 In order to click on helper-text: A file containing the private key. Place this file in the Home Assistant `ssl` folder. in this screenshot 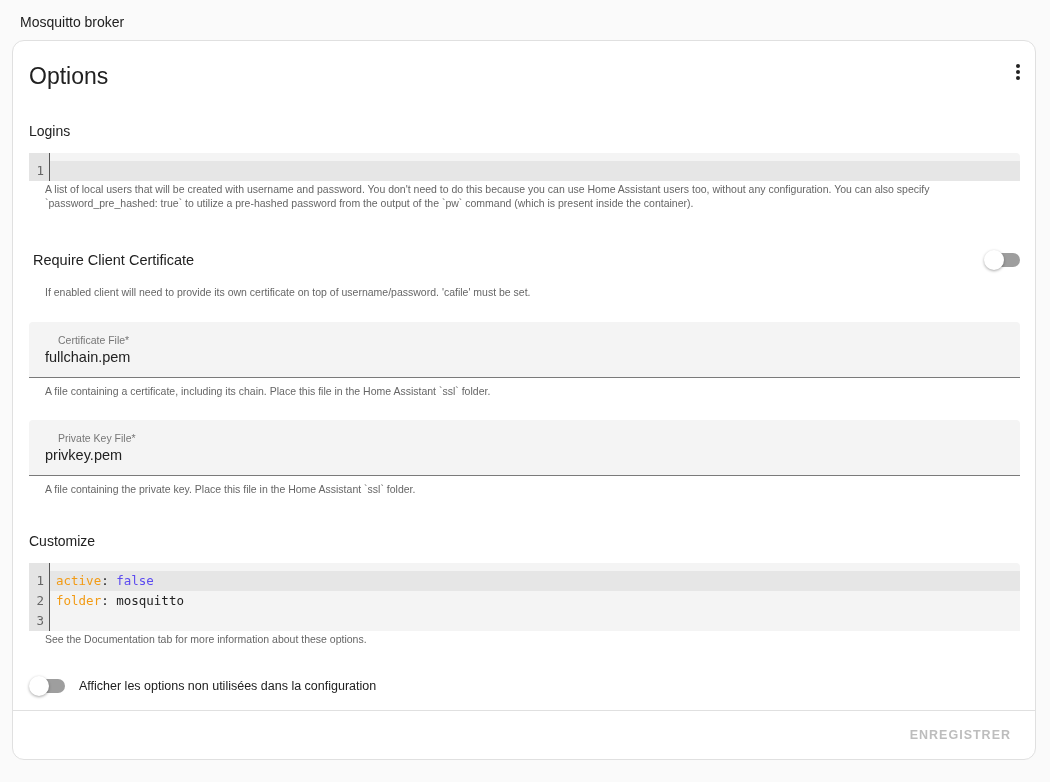, I will do `click(230, 489)`.